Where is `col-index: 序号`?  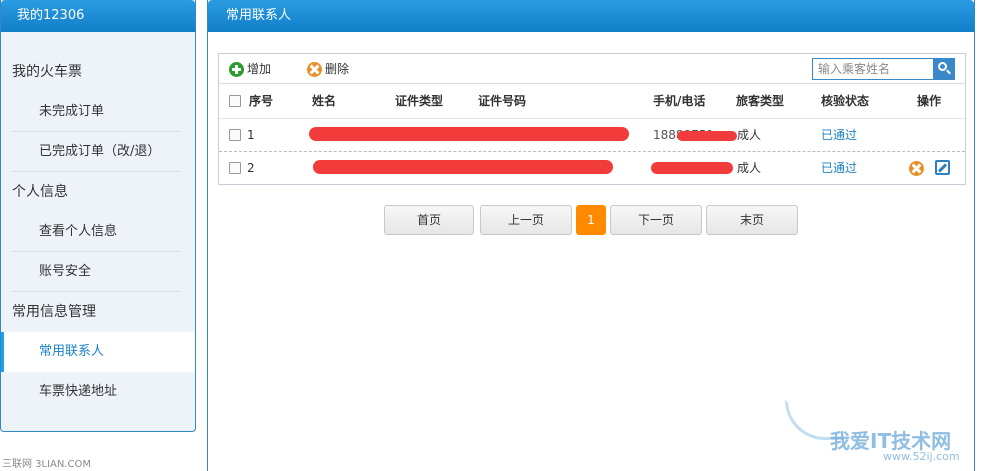 col-index: 序号 is located at coordinates (261, 101).